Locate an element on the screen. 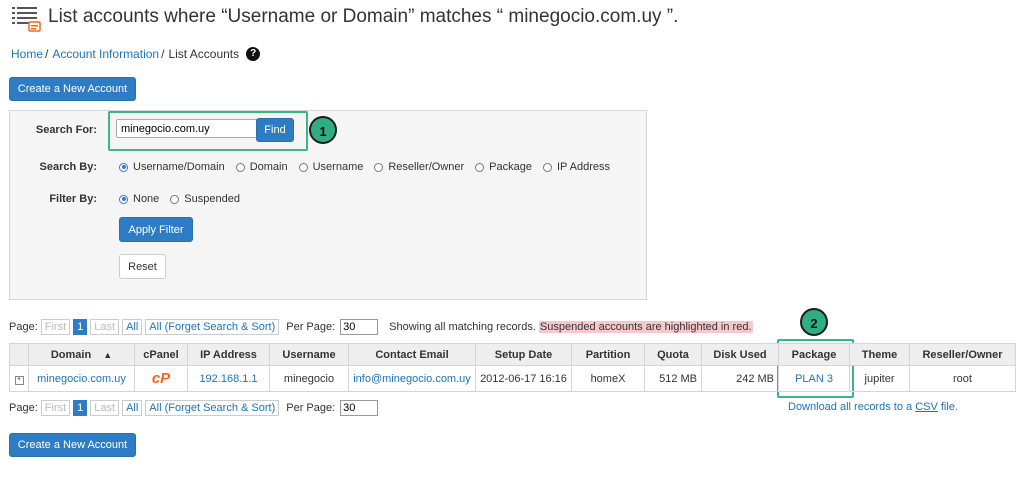  expand-column-header is located at coordinates (19, 354).